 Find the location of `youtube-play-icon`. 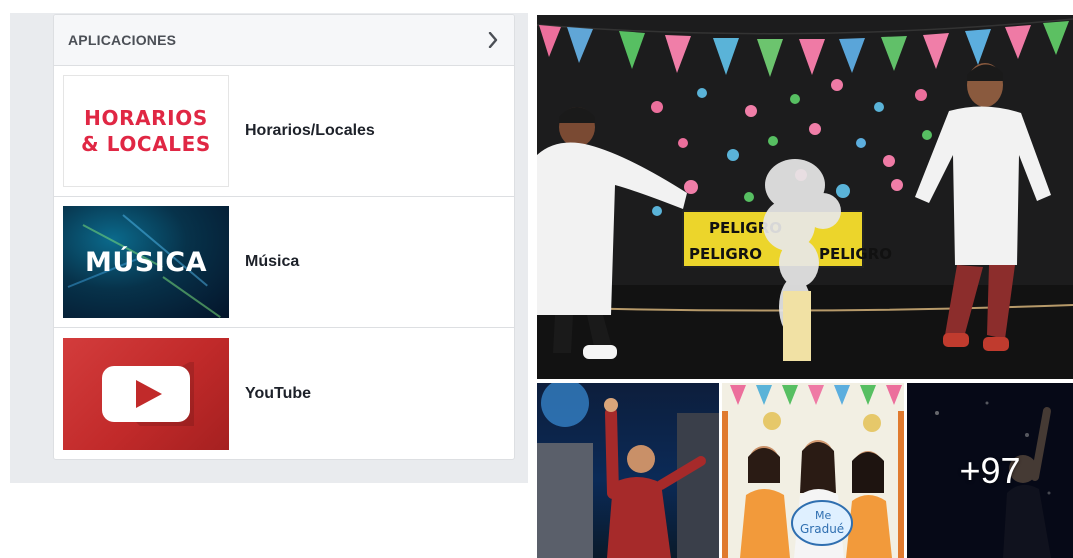

youtube-play-icon is located at coordinates (148, 393).